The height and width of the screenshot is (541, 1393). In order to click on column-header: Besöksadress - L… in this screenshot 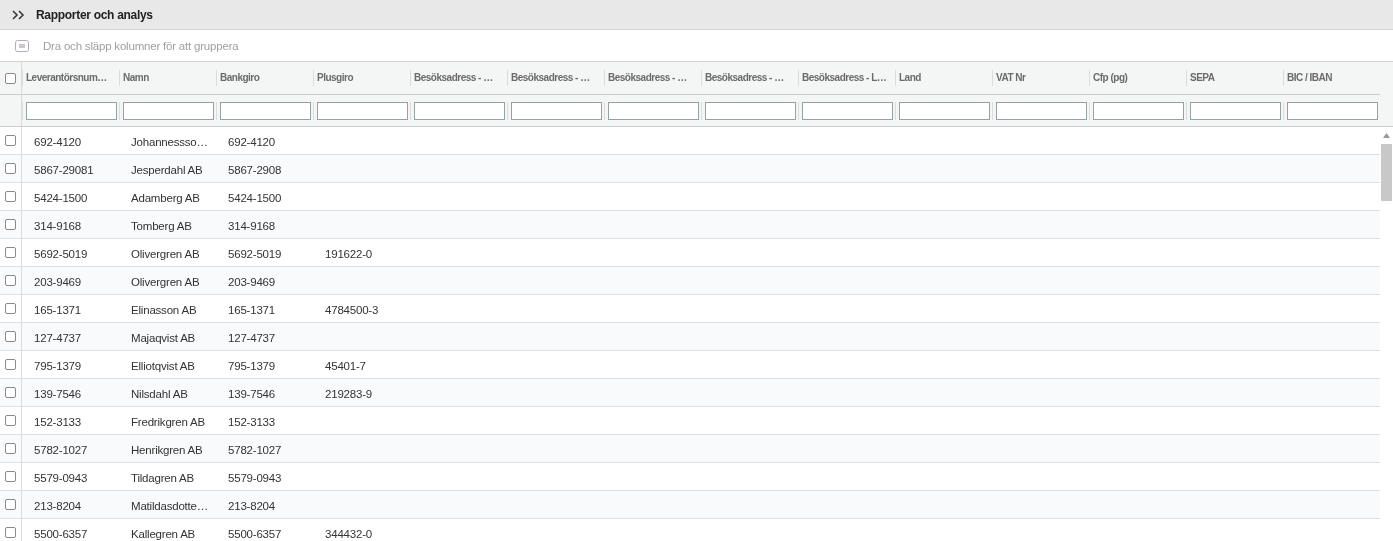, I will do `click(846, 78)`.